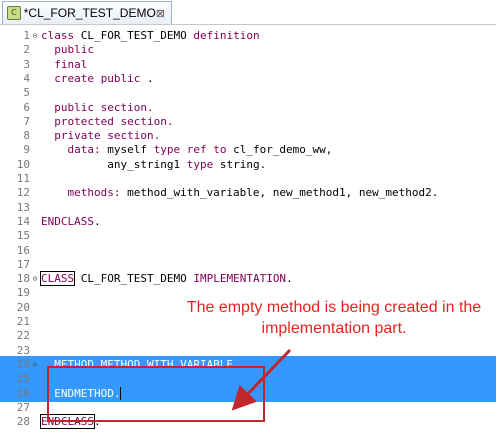 This screenshot has height=447, width=496. What do you see at coordinates (283, 150) in the screenshot?
I see `code-token: cl_for_demo_ww,` at bounding box center [283, 150].